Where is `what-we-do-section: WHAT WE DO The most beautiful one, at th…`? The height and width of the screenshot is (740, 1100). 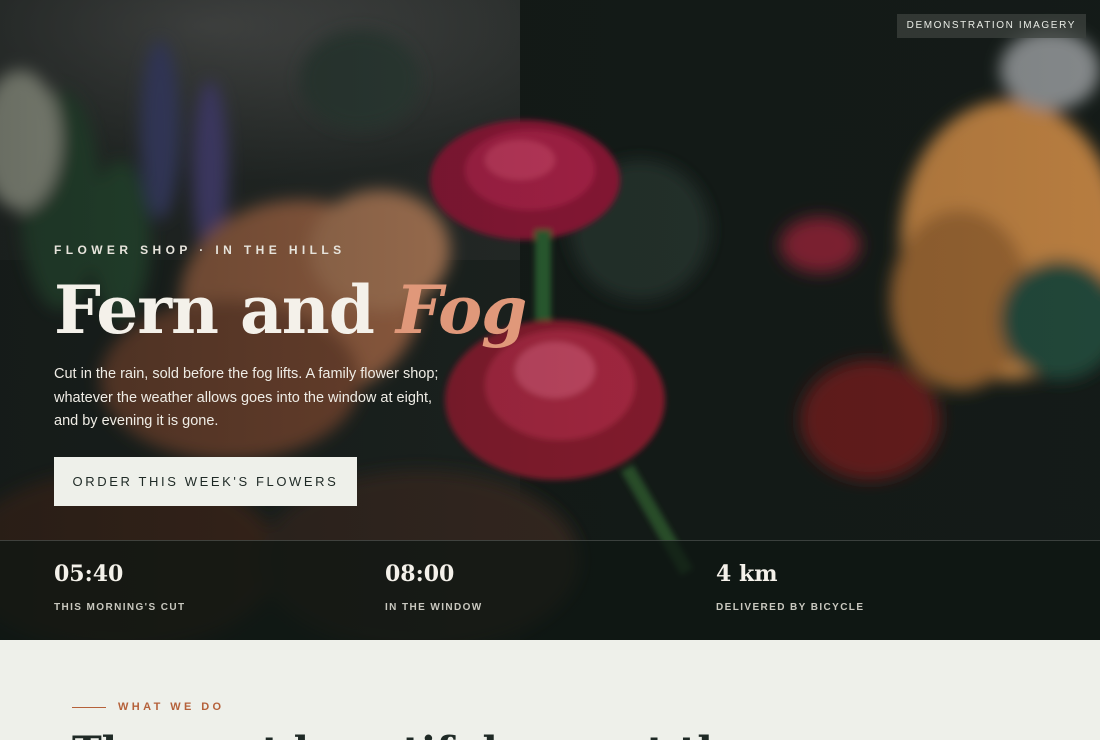
what-we-do-section: WHAT WE DO The most beautiful one, at th… is located at coordinates (550, 690).